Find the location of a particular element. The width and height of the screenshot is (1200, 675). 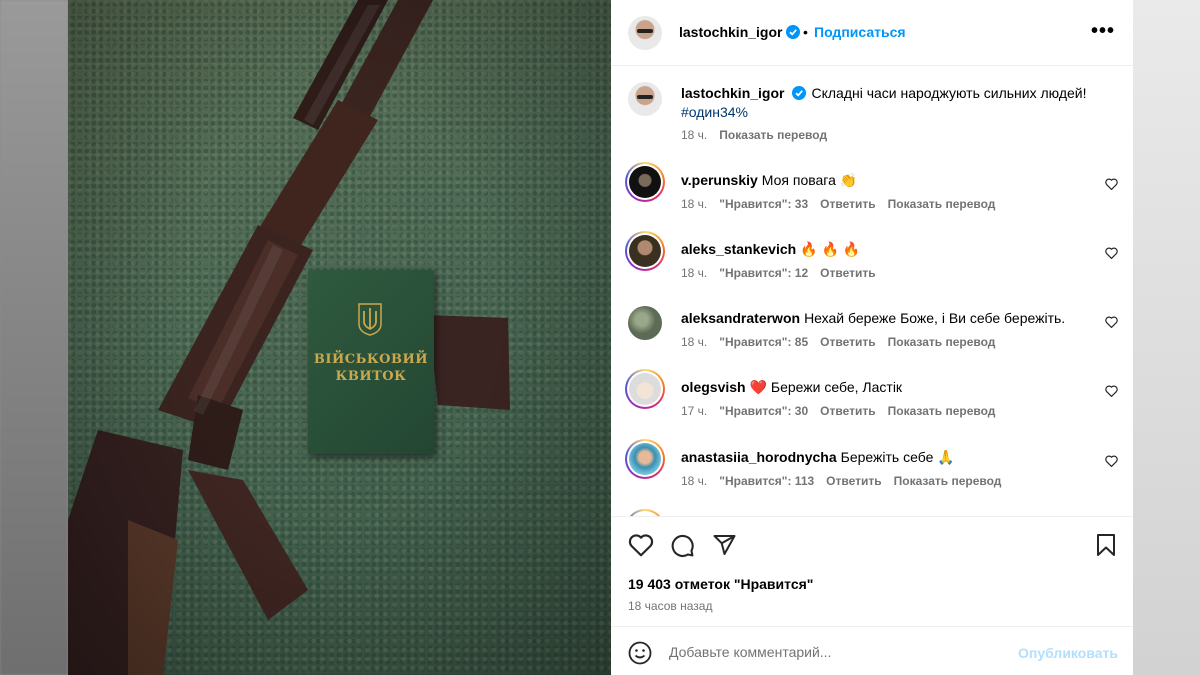

author-avatar is located at coordinates (645, 33).